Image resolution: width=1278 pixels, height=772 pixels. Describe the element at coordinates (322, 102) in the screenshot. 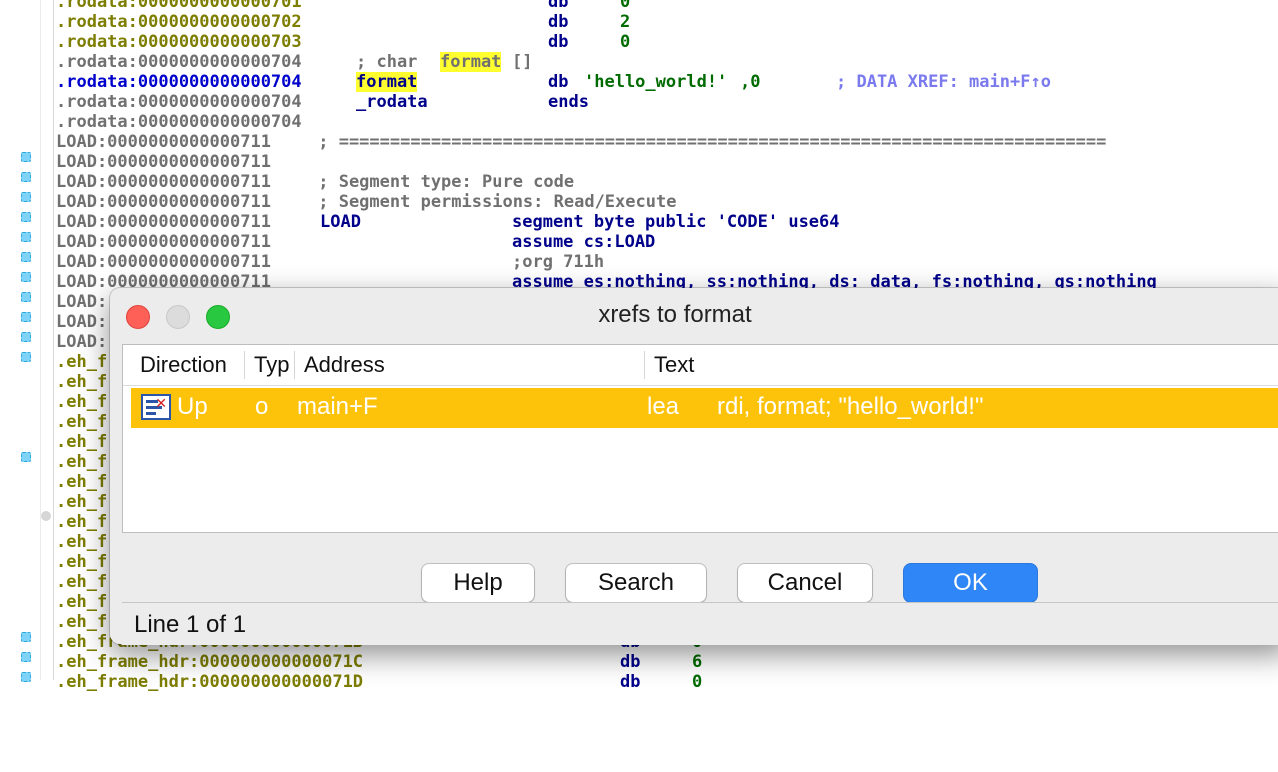

I see `listing-line: .rodata:0000000000000704 _rodata ends` at that location.